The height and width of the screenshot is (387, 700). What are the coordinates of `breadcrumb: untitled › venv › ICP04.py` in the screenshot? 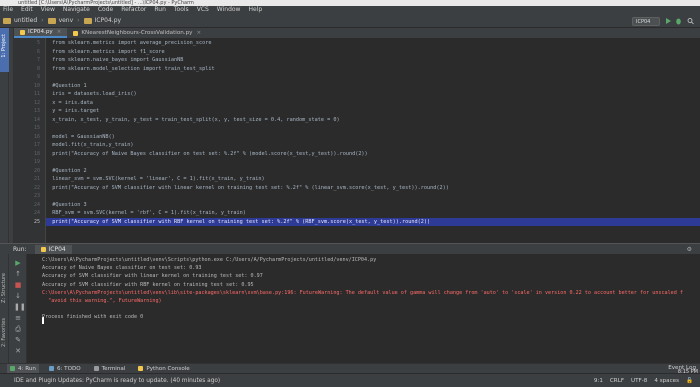 It's located at (62, 20).